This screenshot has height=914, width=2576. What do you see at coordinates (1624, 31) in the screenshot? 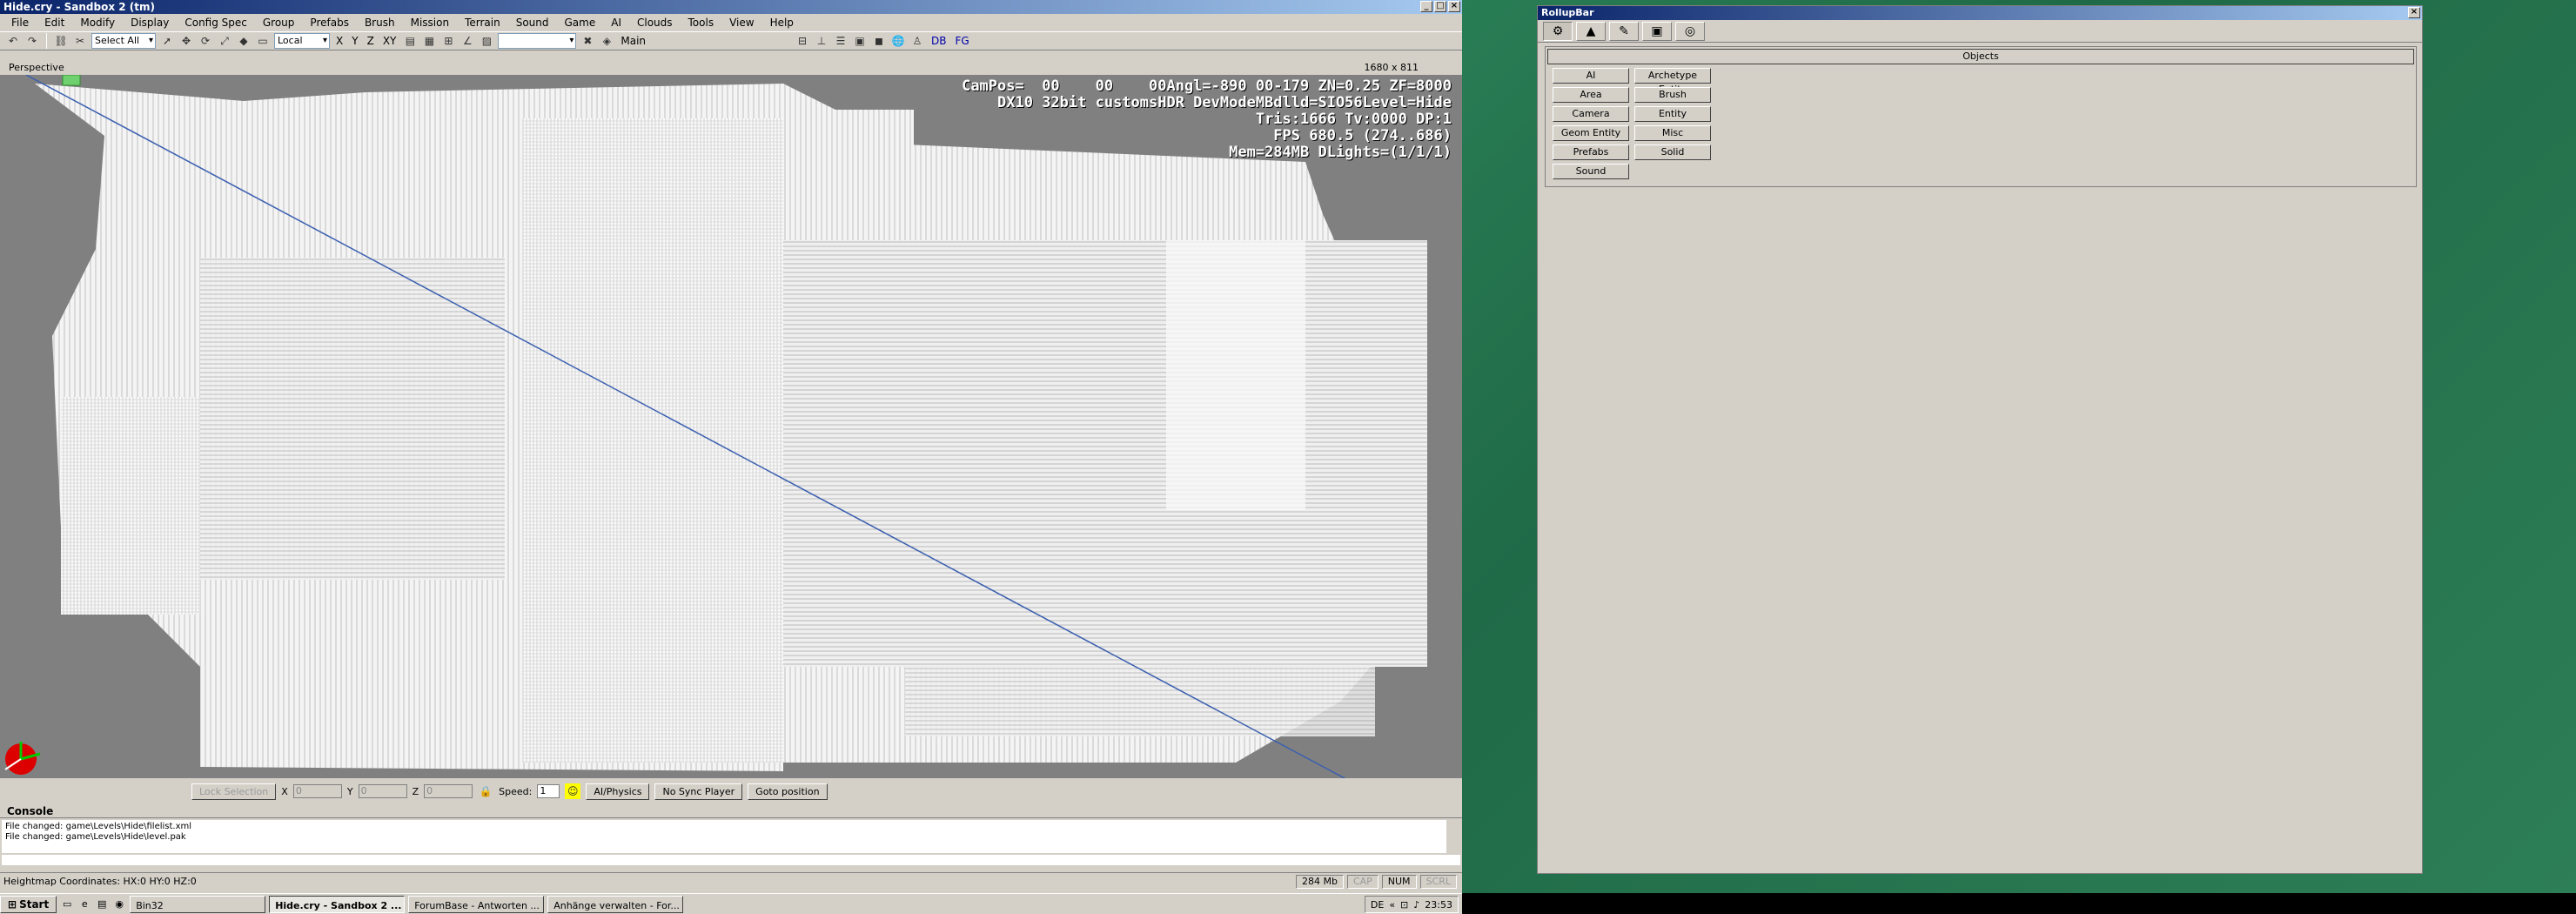
I see `modeling-tab-icon: ✎` at bounding box center [1624, 31].